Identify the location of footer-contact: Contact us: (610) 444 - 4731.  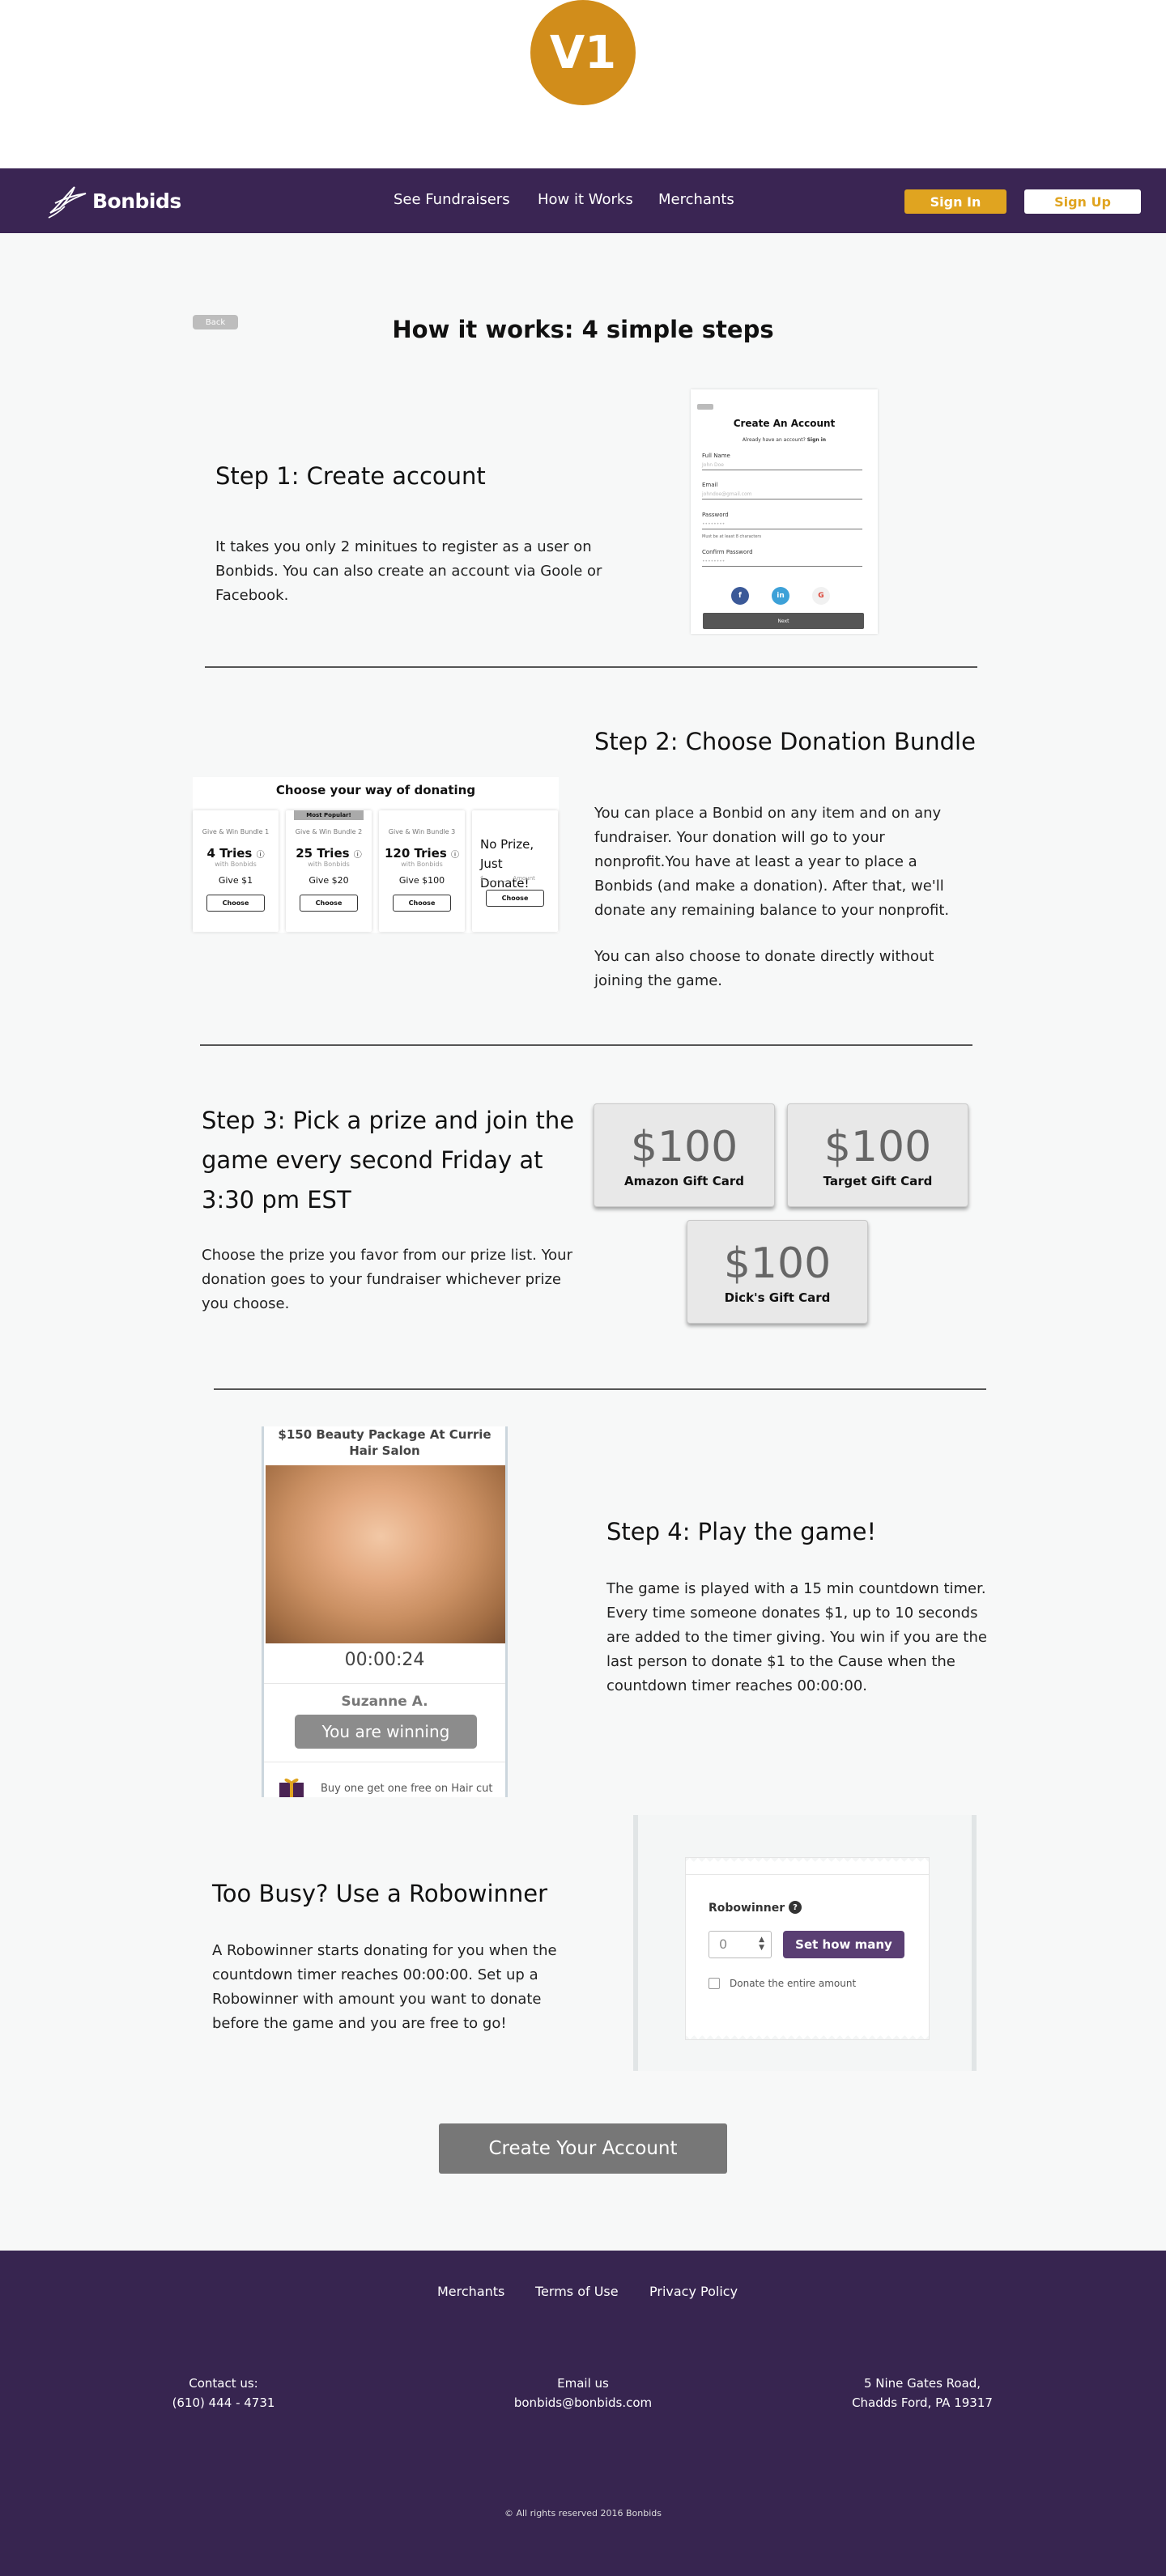
(223, 2393).